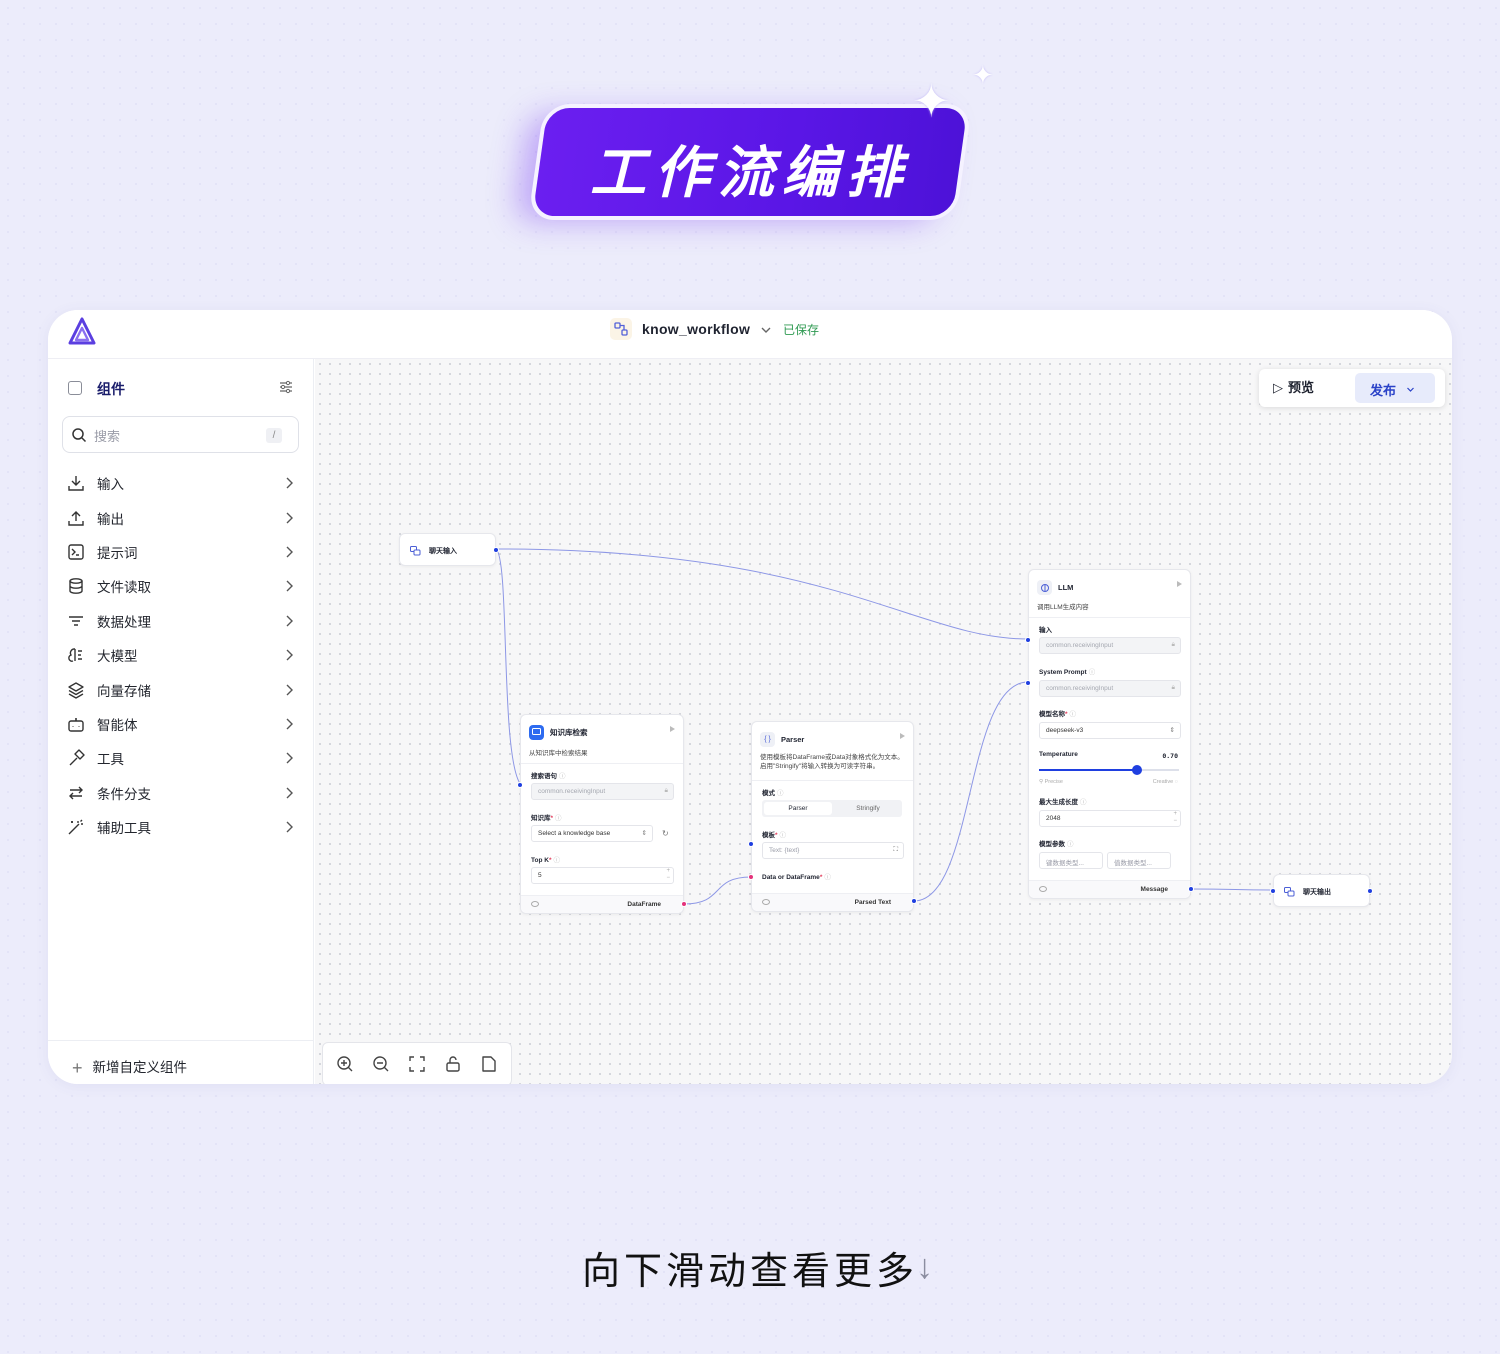 Image resolution: width=1500 pixels, height=1354 pixels. What do you see at coordinates (1051, 782) in the screenshot?
I see `precise-label: ⚲ Precise` at bounding box center [1051, 782].